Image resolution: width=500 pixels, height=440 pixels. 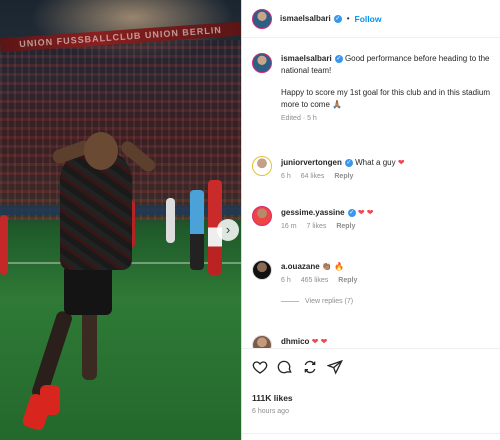 I want to click on comment-username: a.ouazane, so click(x=300, y=266).